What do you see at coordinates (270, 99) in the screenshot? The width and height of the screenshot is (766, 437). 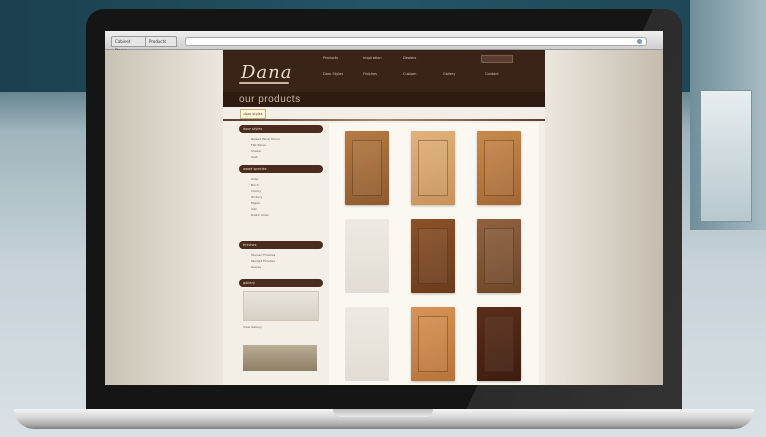 I see `page-title: our products` at bounding box center [270, 99].